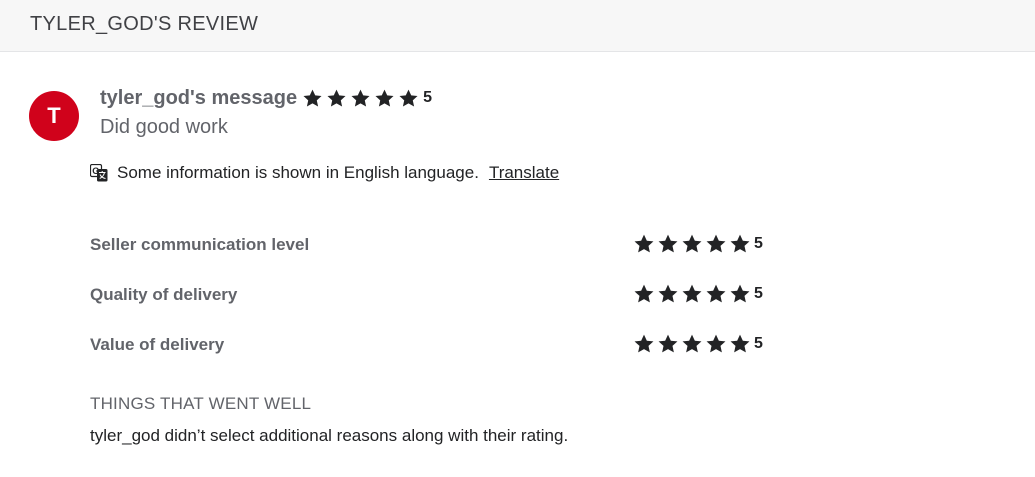 Image resolution: width=1035 pixels, height=477 pixels. I want to click on review-title: TYLER_GOD'S REVIEW, so click(144, 24).